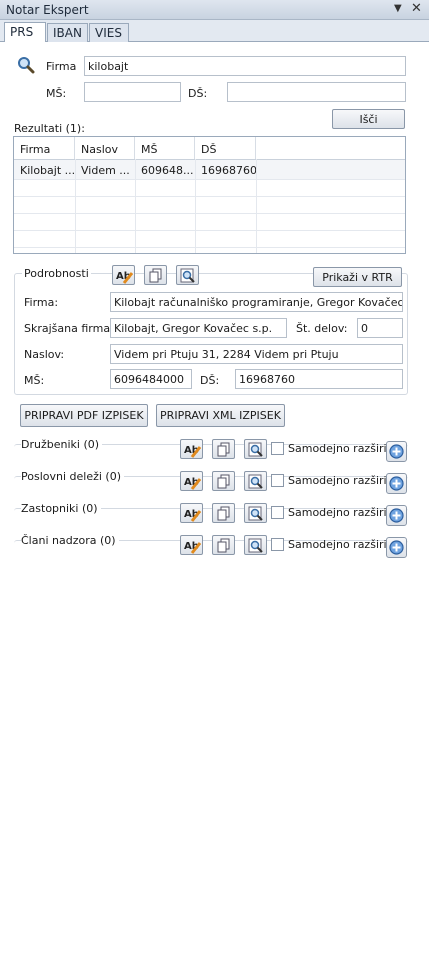 The image size is (429, 959). What do you see at coordinates (105, 148) in the screenshot?
I see `column-header-naslov: Naslov` at bounding box center [105, 148].